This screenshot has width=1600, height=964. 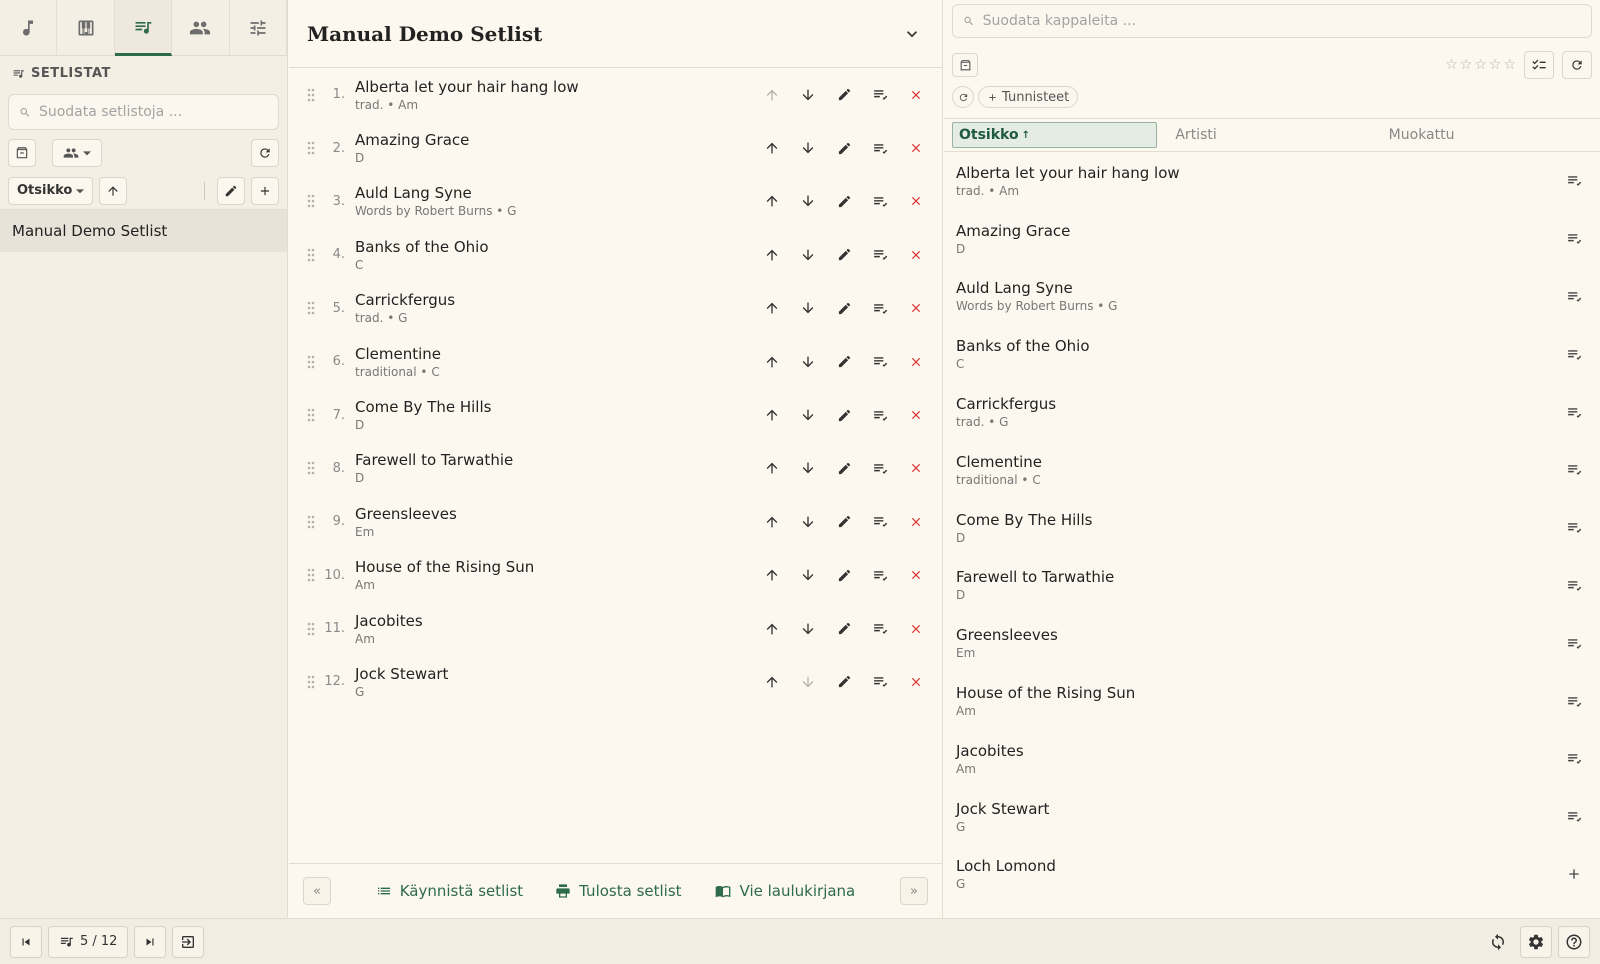 I want to click on refresh-songs-button, so click(x=1577, y=65).